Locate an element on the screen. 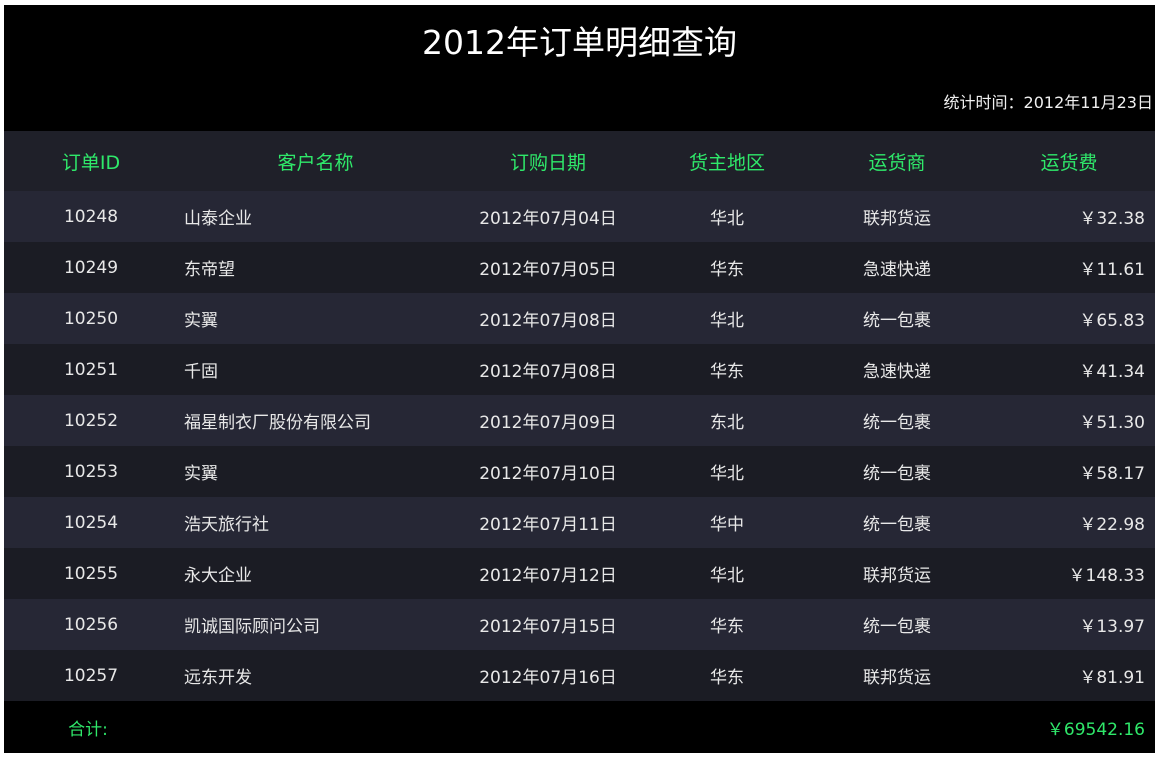  table-footer-total: 合计: ￥69542.16 is located at coordinates (579, 727).